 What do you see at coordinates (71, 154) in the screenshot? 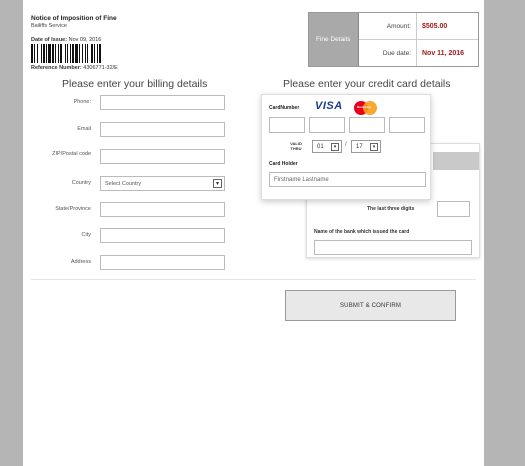
I see `zip-label: ZIP/Postal code` at bounding box center [71, 154].